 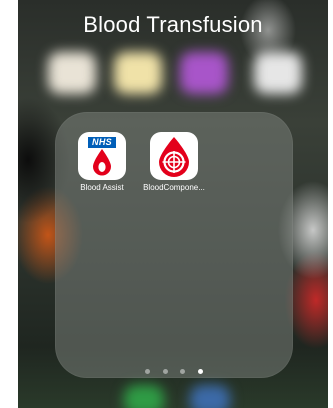 I want to click on blood-assist-icon: NHS, so click(x=102, y=156).